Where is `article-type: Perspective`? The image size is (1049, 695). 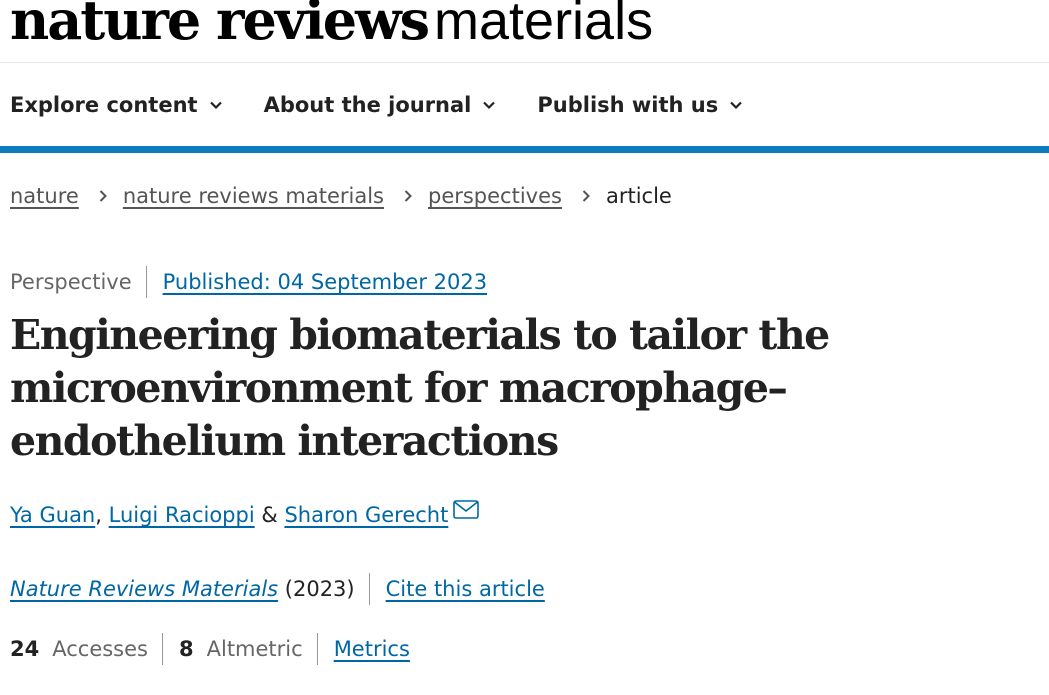 article-type: Perspective is located at coordinates (71, 282).